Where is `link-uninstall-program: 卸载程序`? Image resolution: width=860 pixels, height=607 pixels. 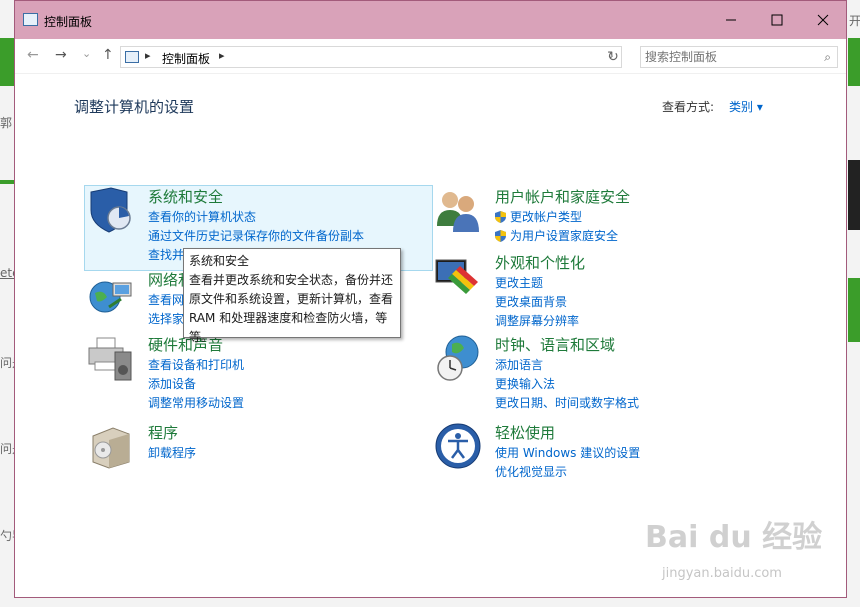
link-uninstall-program: 卸载程序 is located at coordinates (172, 453).